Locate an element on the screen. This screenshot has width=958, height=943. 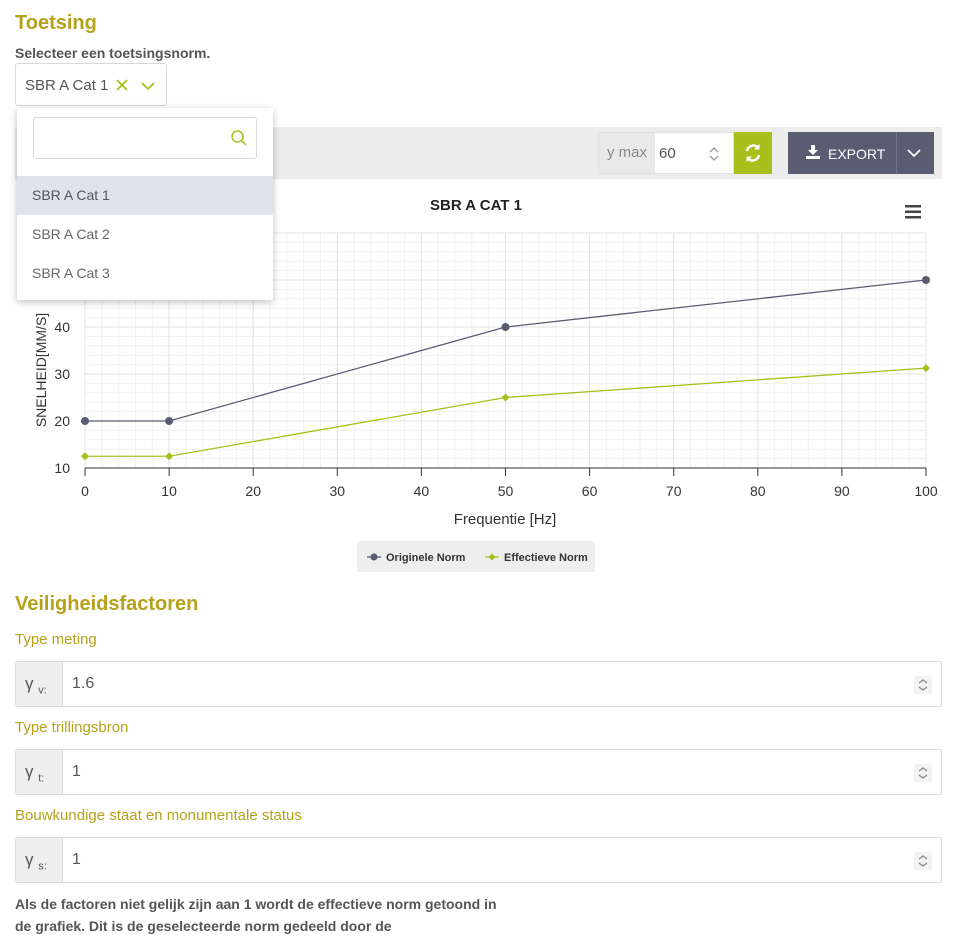
chart-legend: Originele Norm Effectieve Norm is located at coordinates (476, 556).